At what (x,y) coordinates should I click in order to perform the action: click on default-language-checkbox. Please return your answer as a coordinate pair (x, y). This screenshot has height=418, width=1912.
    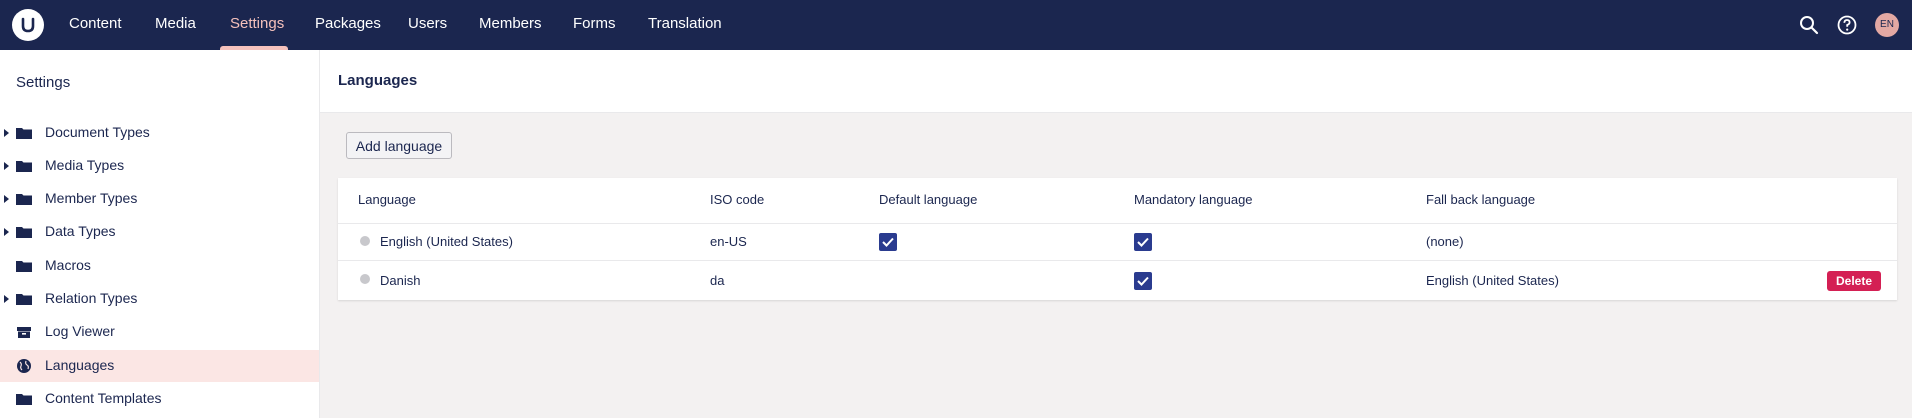
    Looking at the image, I should click on (888, 242).